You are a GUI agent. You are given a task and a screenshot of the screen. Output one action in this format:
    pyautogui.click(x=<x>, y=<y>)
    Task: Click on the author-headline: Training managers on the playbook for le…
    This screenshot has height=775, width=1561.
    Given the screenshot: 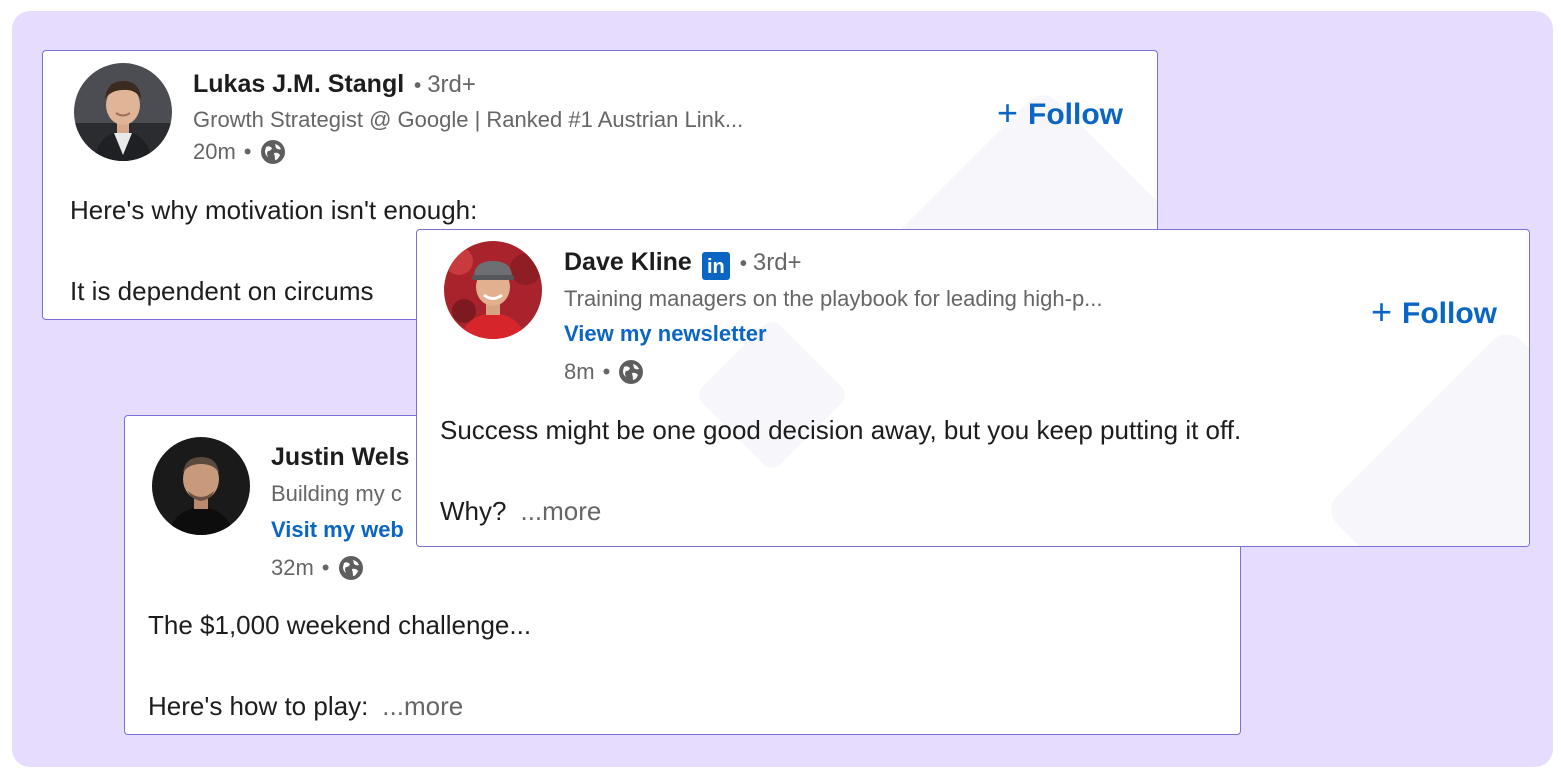 What is the action you would take?
    pyautogui.click(x=833, y=298)
    